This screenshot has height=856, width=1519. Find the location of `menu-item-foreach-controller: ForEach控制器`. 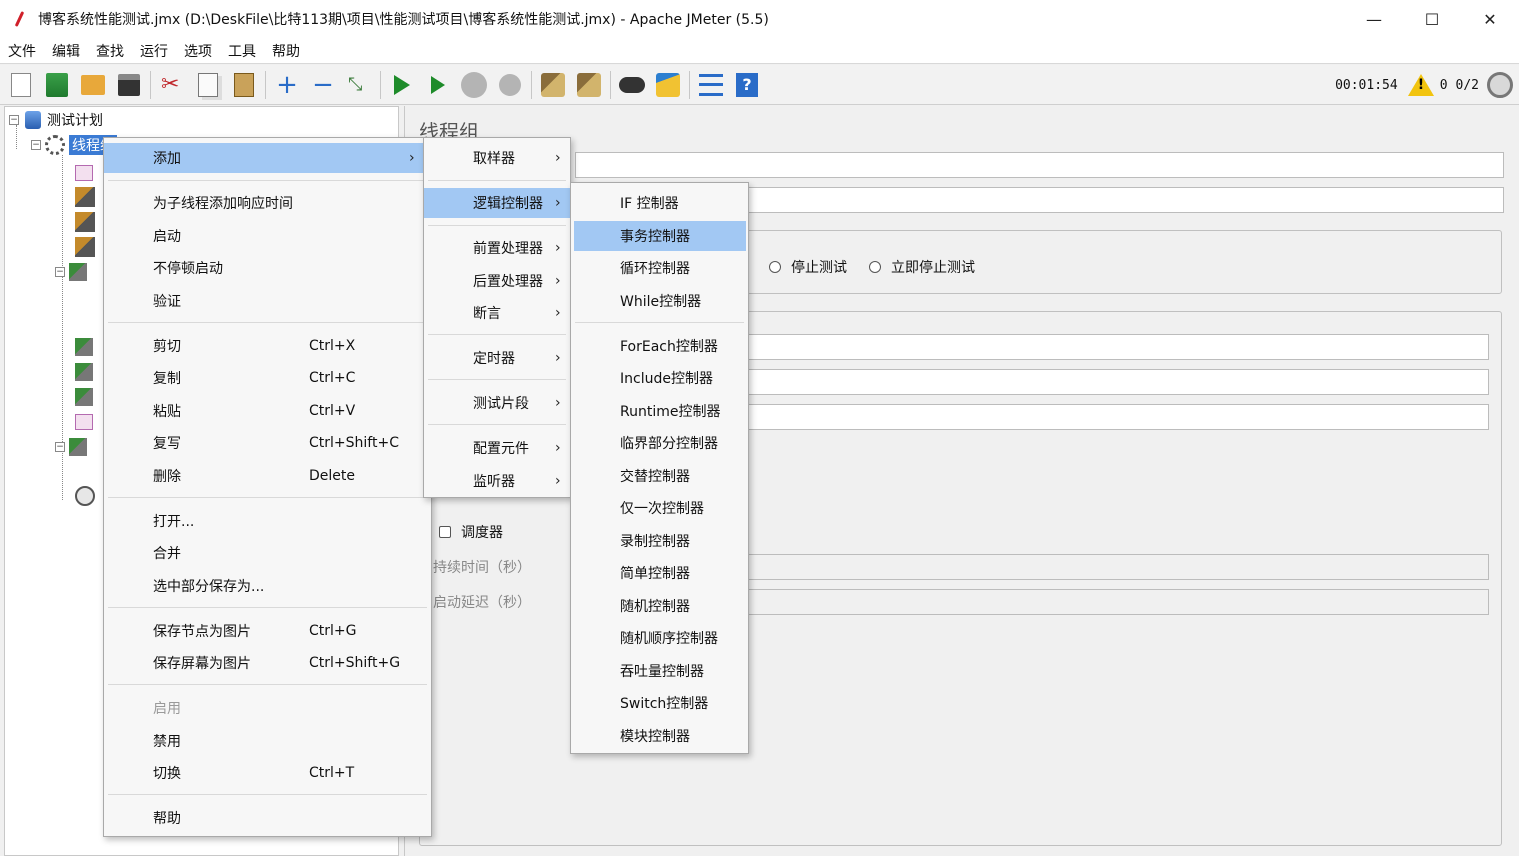

menu-item-foreach-controller: ForEach控制器 is located at coordinates (659, 346).